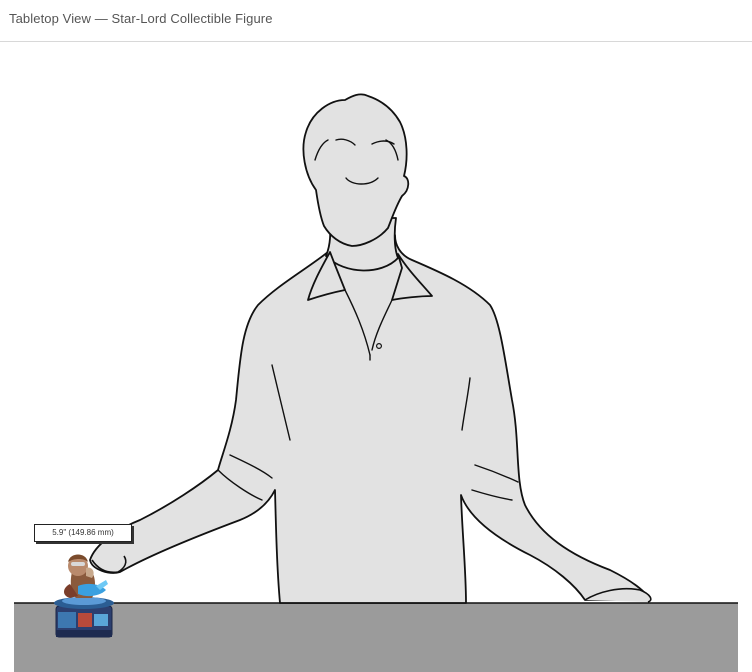 The image size is (752, 672). I want to click on tabletop-surface, so click(376, 637).